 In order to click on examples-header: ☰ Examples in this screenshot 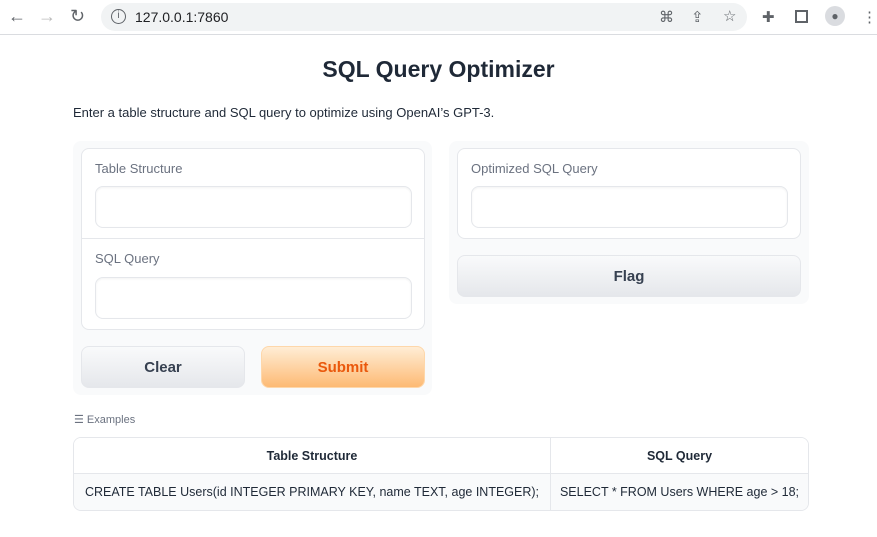, I will do `click(104, 419)`.